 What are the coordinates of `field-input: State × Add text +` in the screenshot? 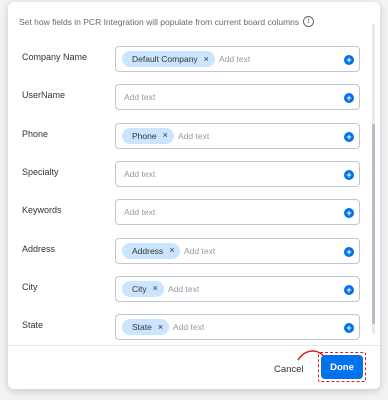 It's located at (237, 327).